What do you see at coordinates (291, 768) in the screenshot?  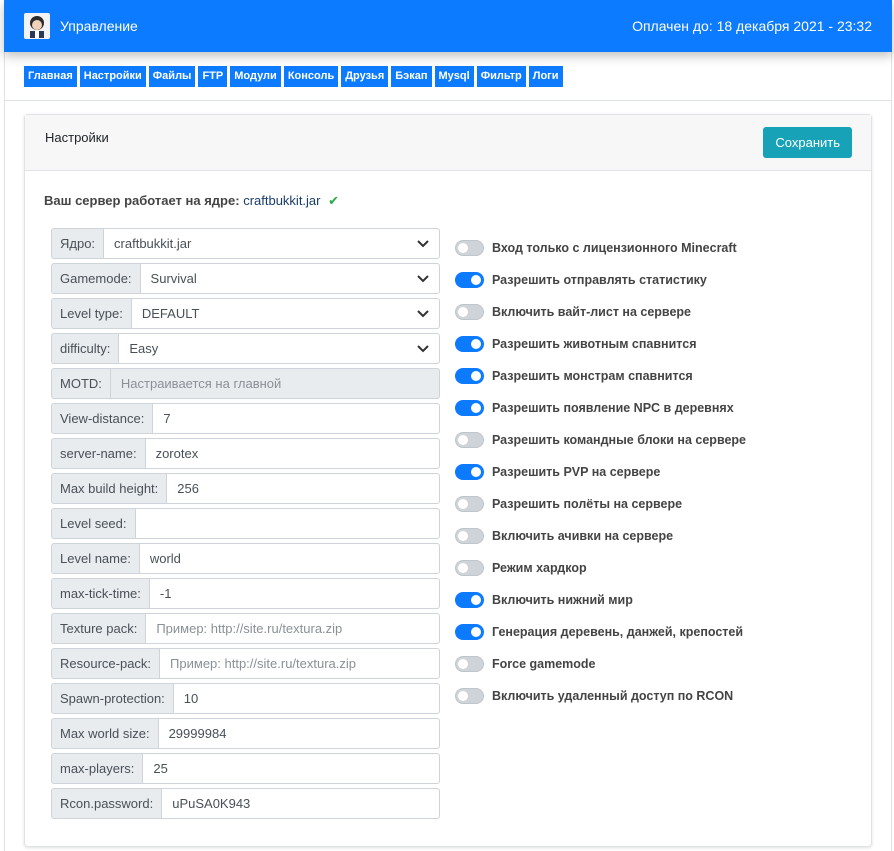 I see `field-input: 25` at bounding box center [291, 768].